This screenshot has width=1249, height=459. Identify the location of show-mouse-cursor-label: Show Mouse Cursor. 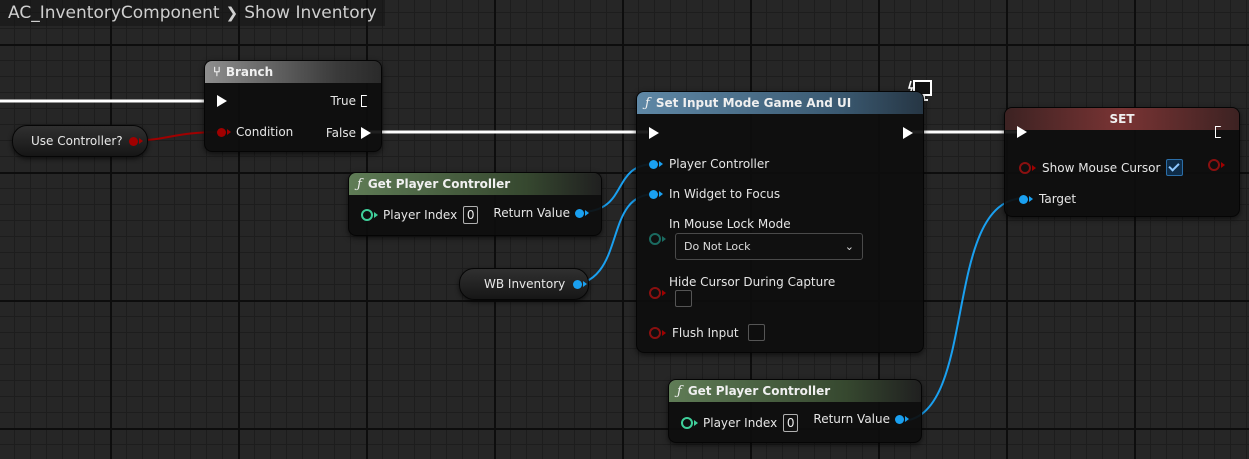
(1101, 167).